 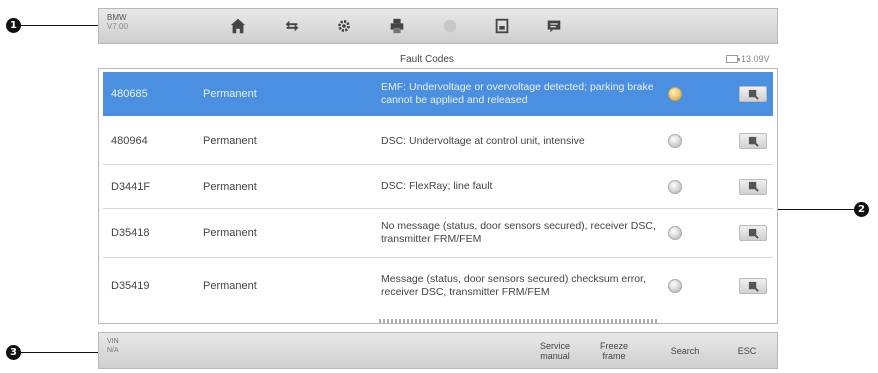 What do you see at coordinates (554, 26) in the screenshot?
I see `data-logging-icon` at bounding box center [554, 26].